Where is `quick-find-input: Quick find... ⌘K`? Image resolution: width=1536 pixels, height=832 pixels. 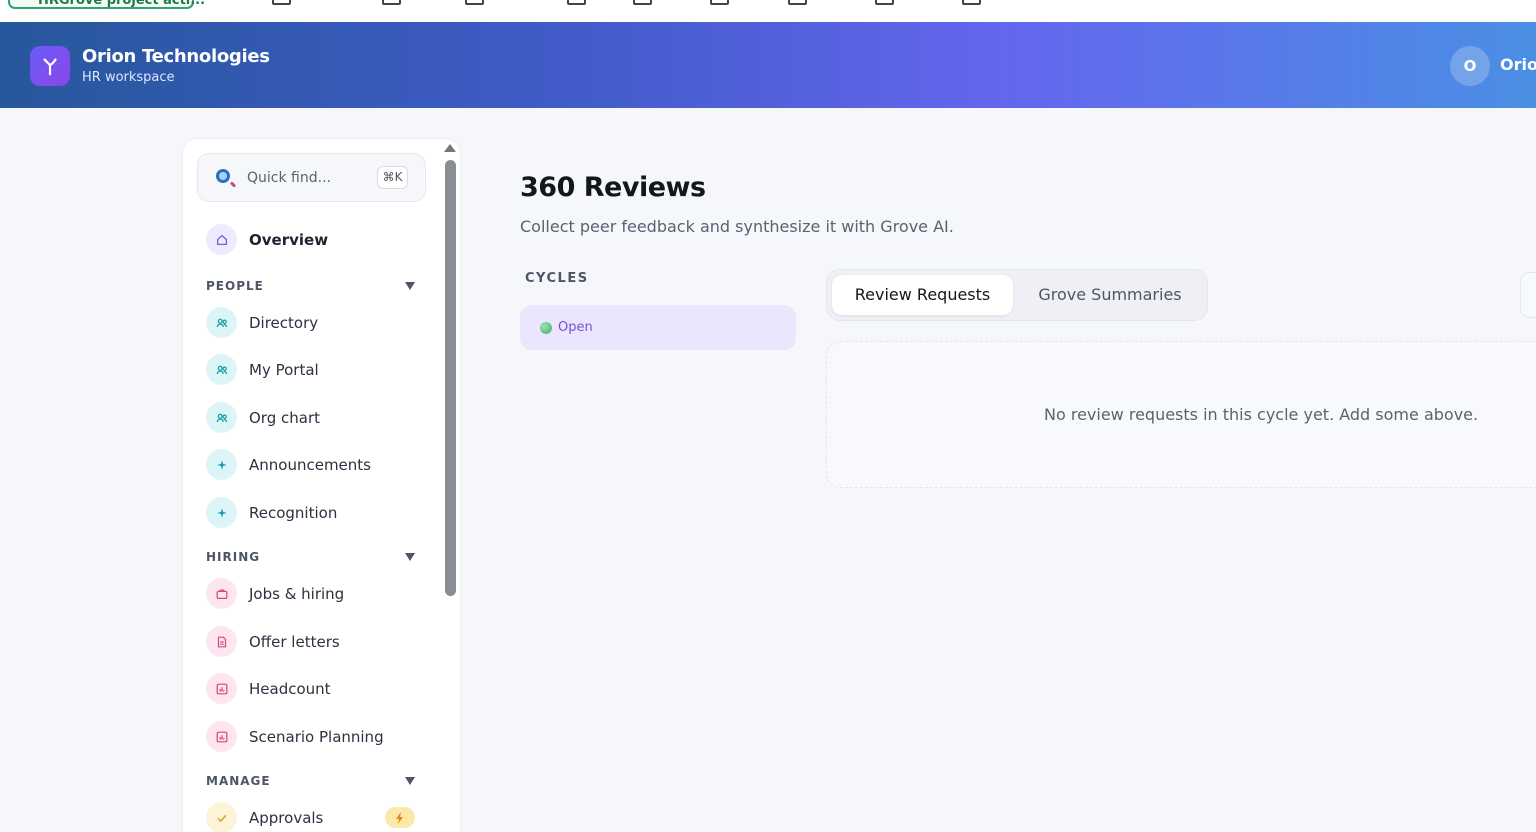 quick-find-input: Quick find... ⌘K is located at coordinates (311, 177).